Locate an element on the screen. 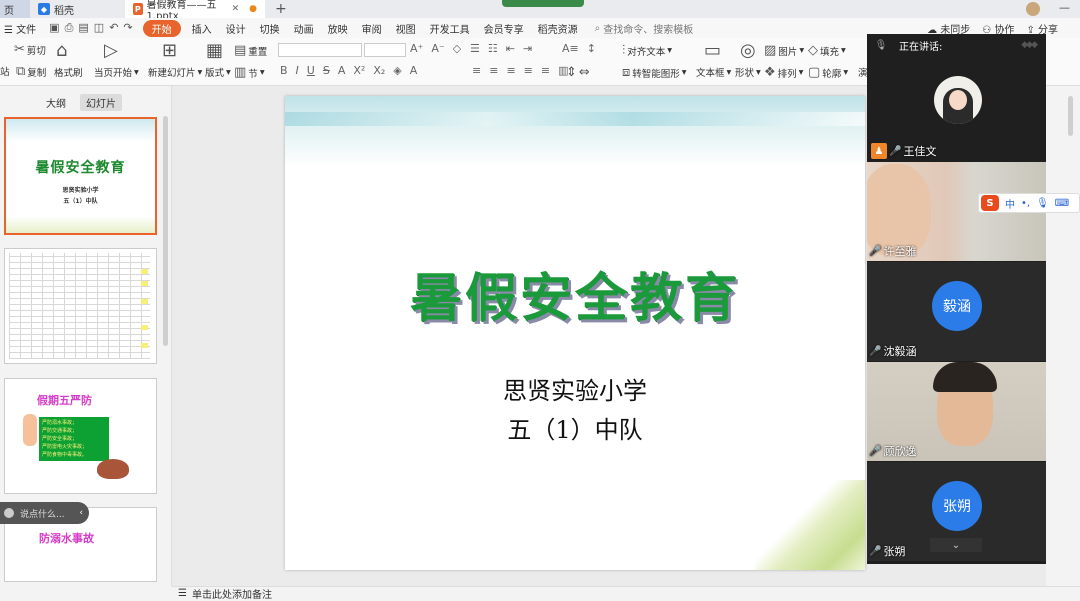 This screenshot has height=601, width=1080. paste-label: 站 is located at coordinates (5, 72).